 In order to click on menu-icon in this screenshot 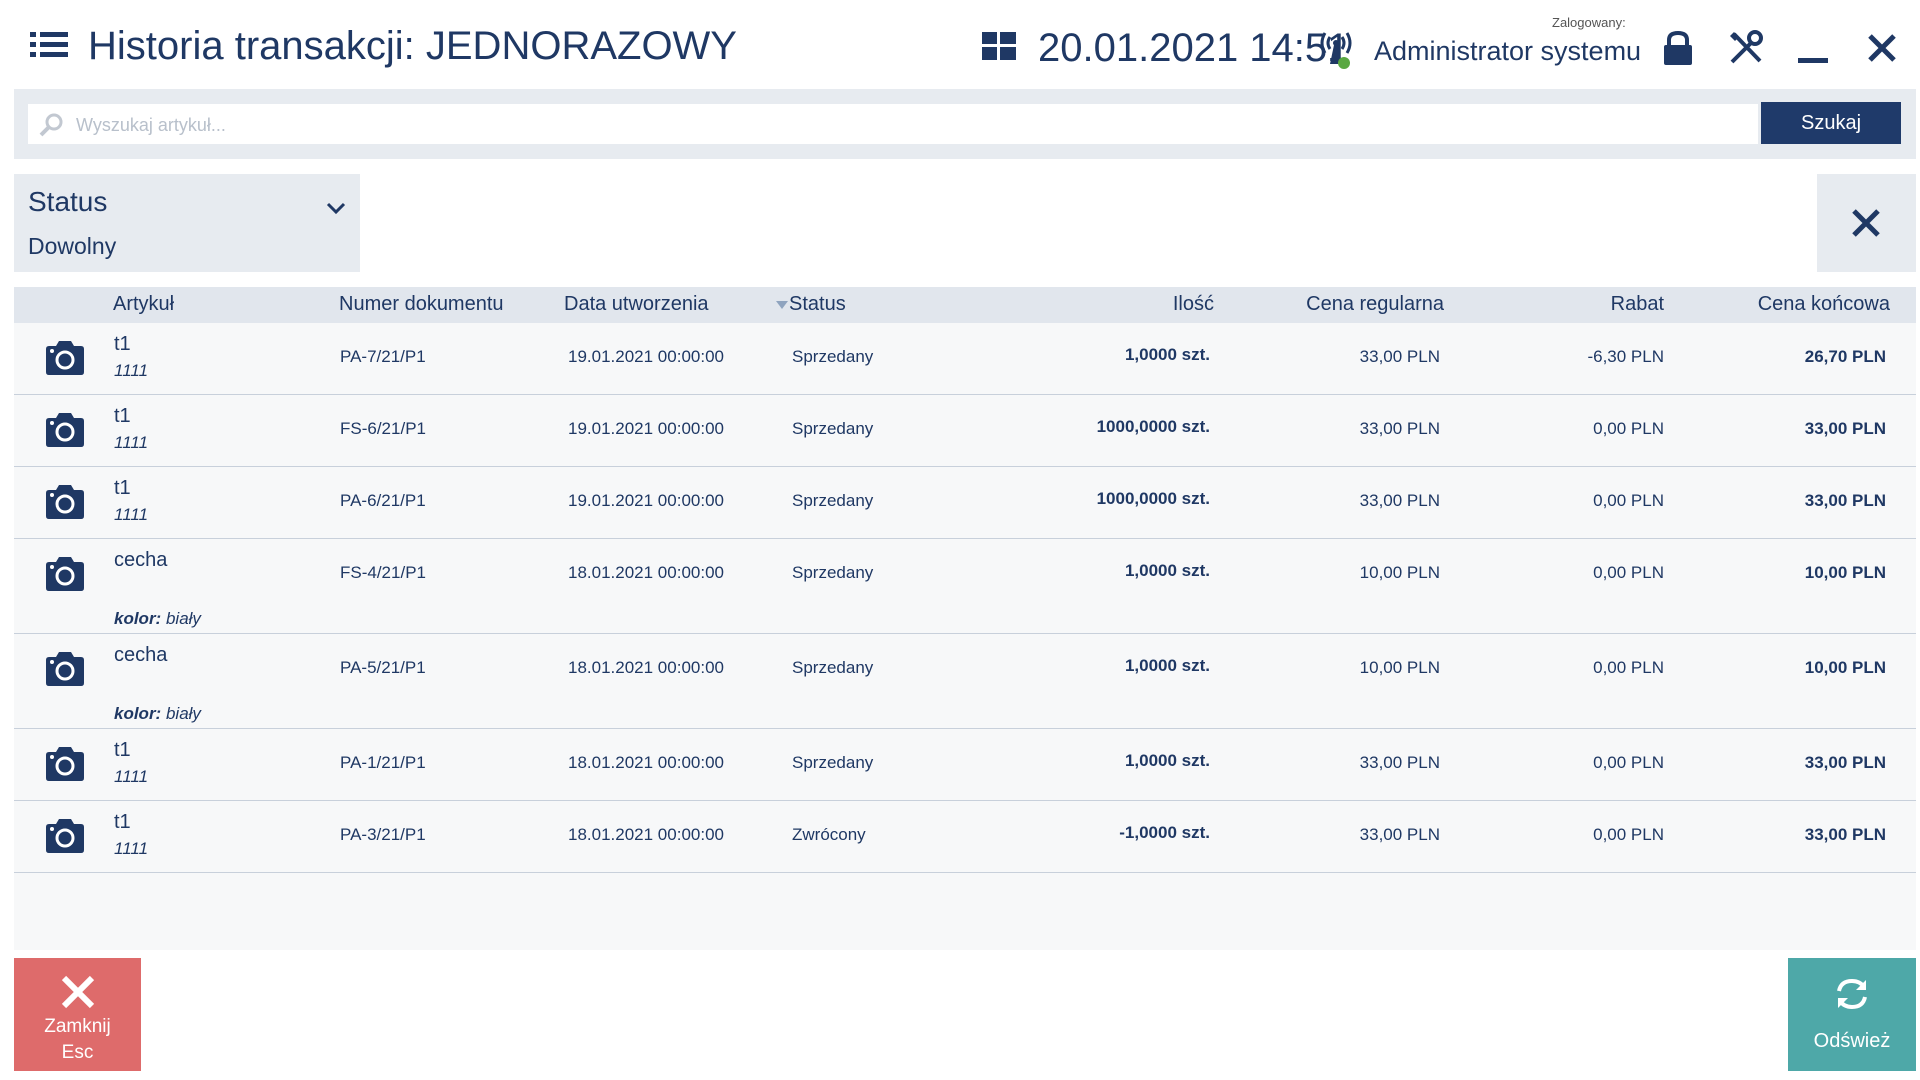, I will do `click(49, 45)`.